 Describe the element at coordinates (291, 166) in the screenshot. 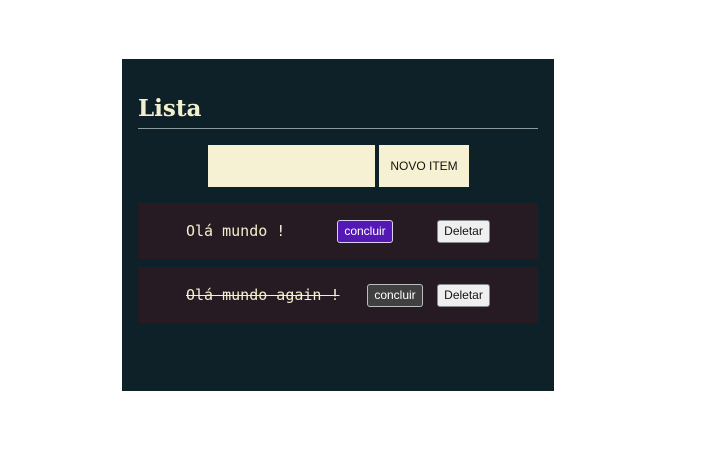

I see `new-item-input` at that location.